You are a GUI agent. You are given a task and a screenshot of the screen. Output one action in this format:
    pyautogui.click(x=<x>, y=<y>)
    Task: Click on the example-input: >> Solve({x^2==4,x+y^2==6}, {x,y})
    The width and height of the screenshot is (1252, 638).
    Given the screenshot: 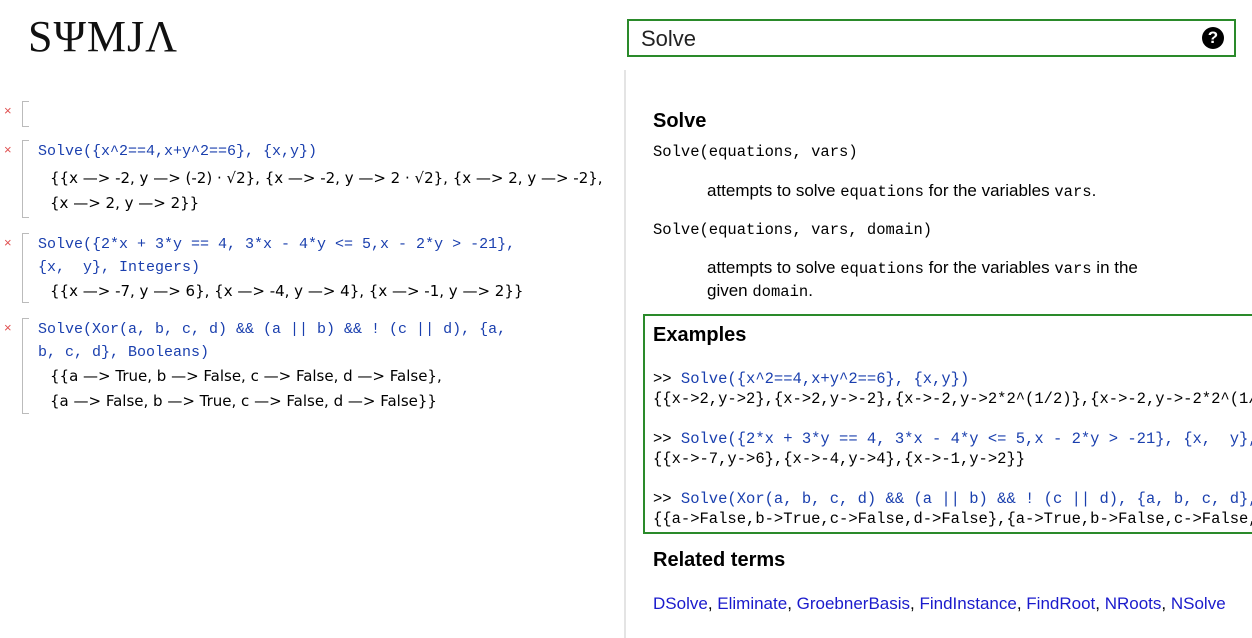 What is the action you would take?
    pyautogui.click(x=811, y=379)
    